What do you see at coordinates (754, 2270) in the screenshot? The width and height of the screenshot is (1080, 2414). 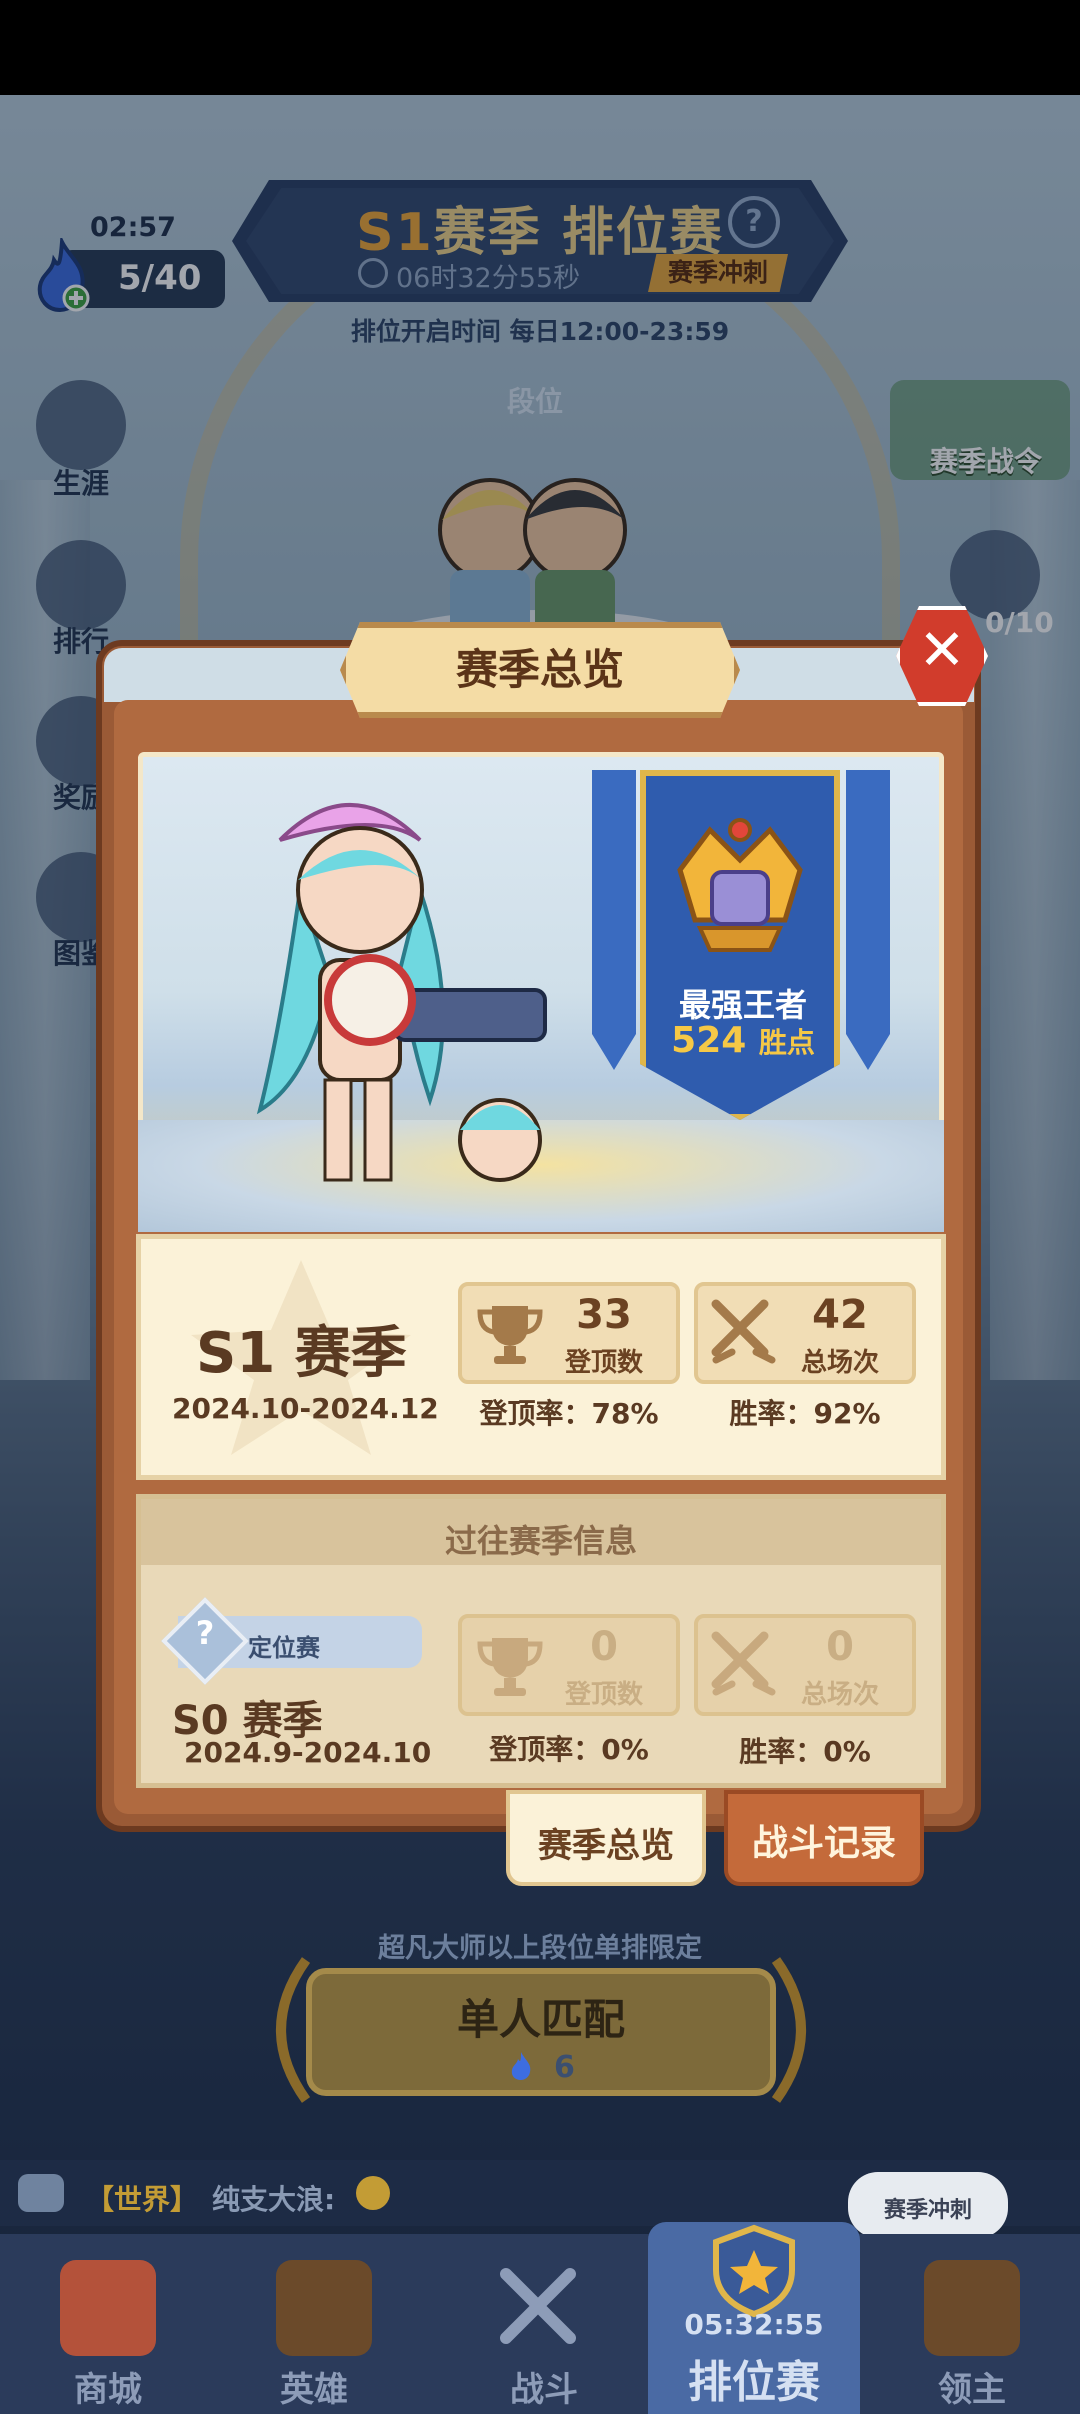 I see `ranked-shield-icon` at bounding box center [754, 2270].